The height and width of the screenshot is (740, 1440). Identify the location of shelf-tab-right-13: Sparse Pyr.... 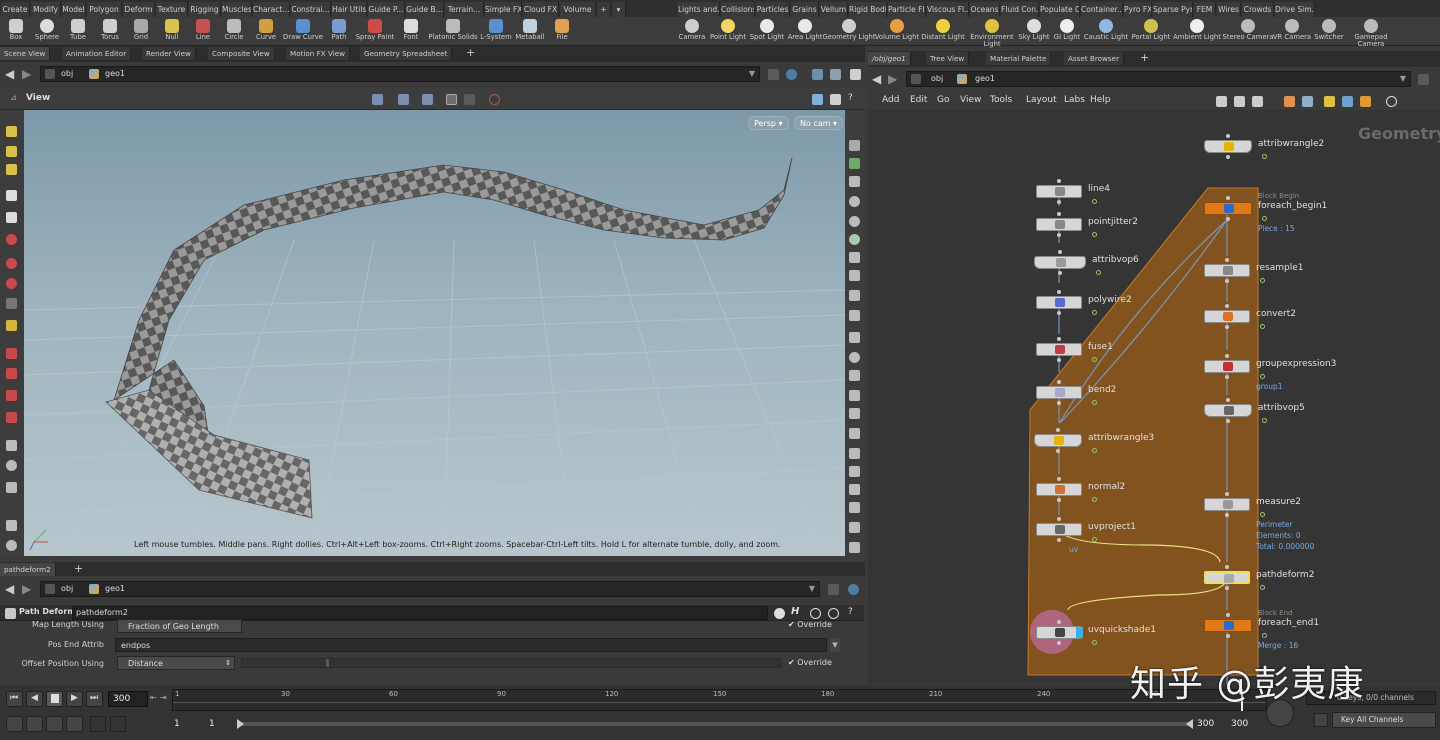
(1173, 9).